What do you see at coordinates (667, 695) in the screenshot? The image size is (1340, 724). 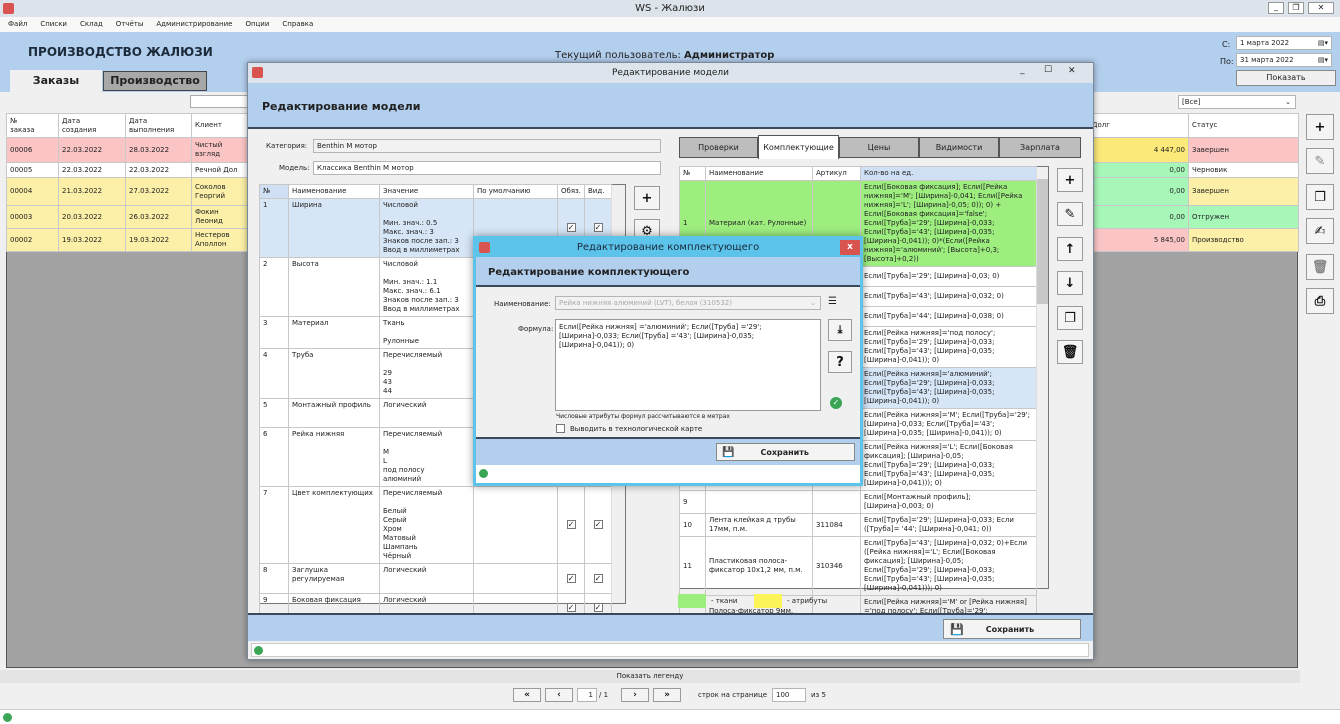 I see `last-page-button: »` at bounding box center [667, 695].